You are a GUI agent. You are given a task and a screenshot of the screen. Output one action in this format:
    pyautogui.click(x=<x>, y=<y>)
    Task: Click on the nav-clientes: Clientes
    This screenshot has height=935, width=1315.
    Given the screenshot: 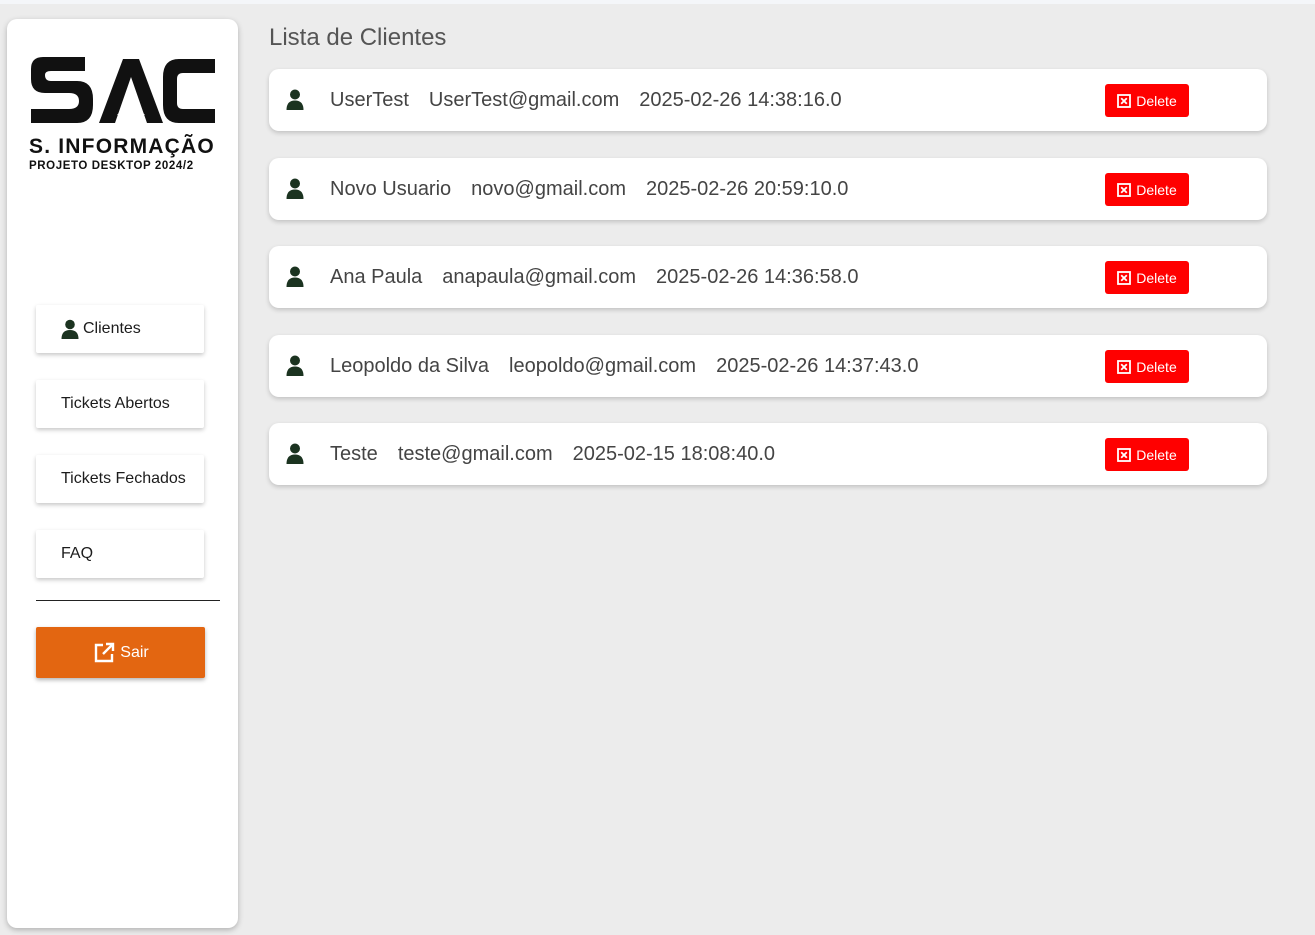 What is the action you would take?
    pyautogui.click(x=120, y=329)
    